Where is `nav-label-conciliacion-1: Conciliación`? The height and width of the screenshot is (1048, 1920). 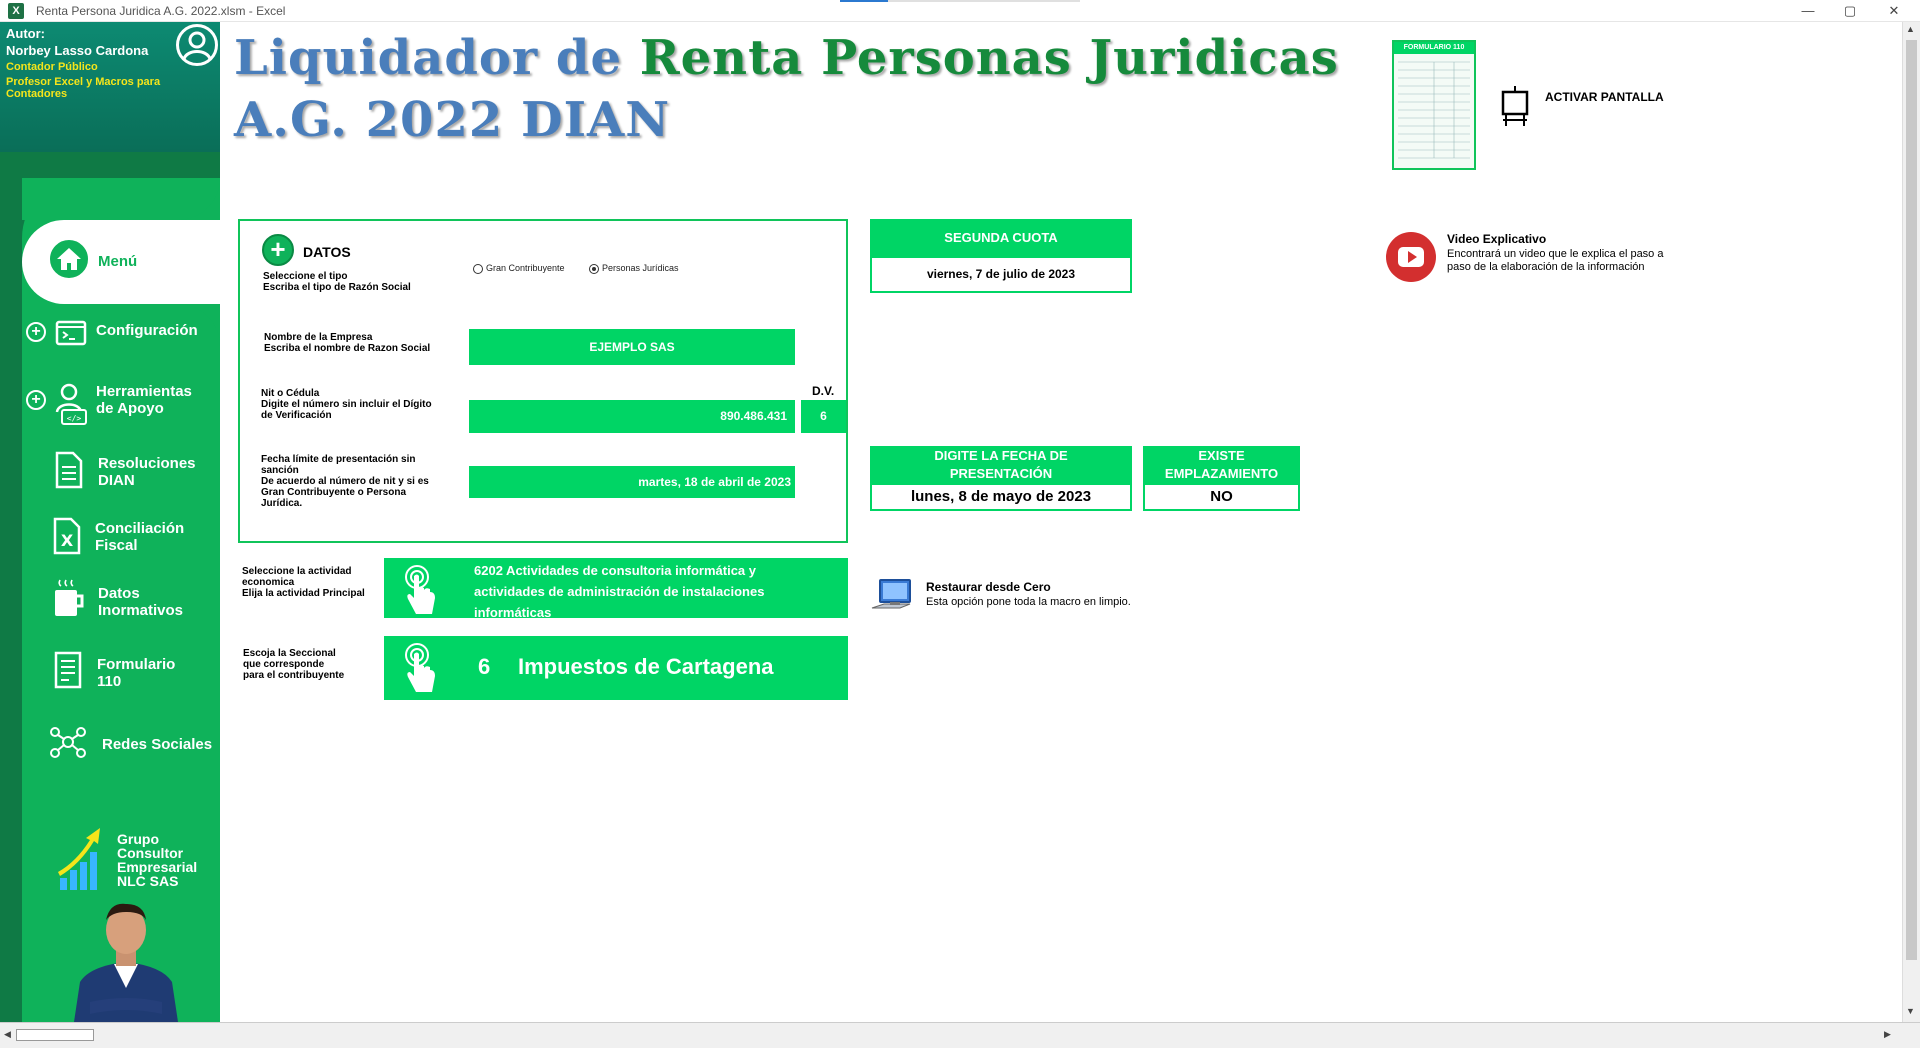
nav-label-conciliacion-1: Conciliación is located at coordinates (140, 528).